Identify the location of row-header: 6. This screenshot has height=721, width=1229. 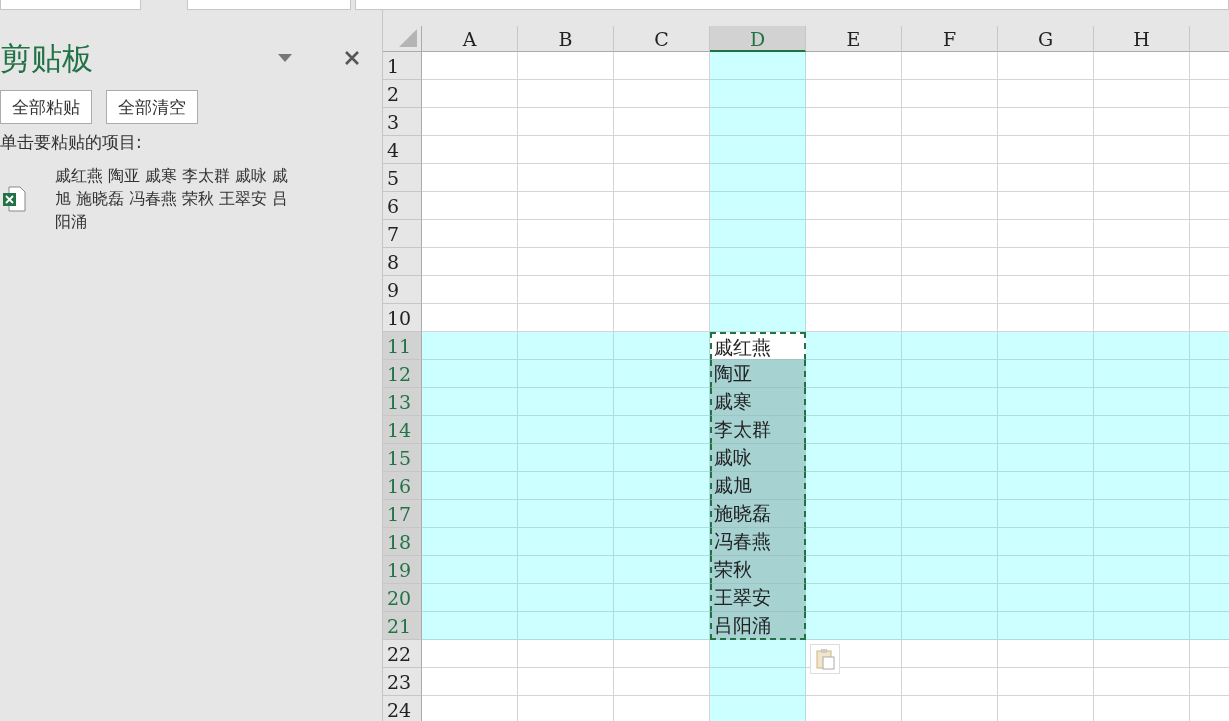
(402, 206).